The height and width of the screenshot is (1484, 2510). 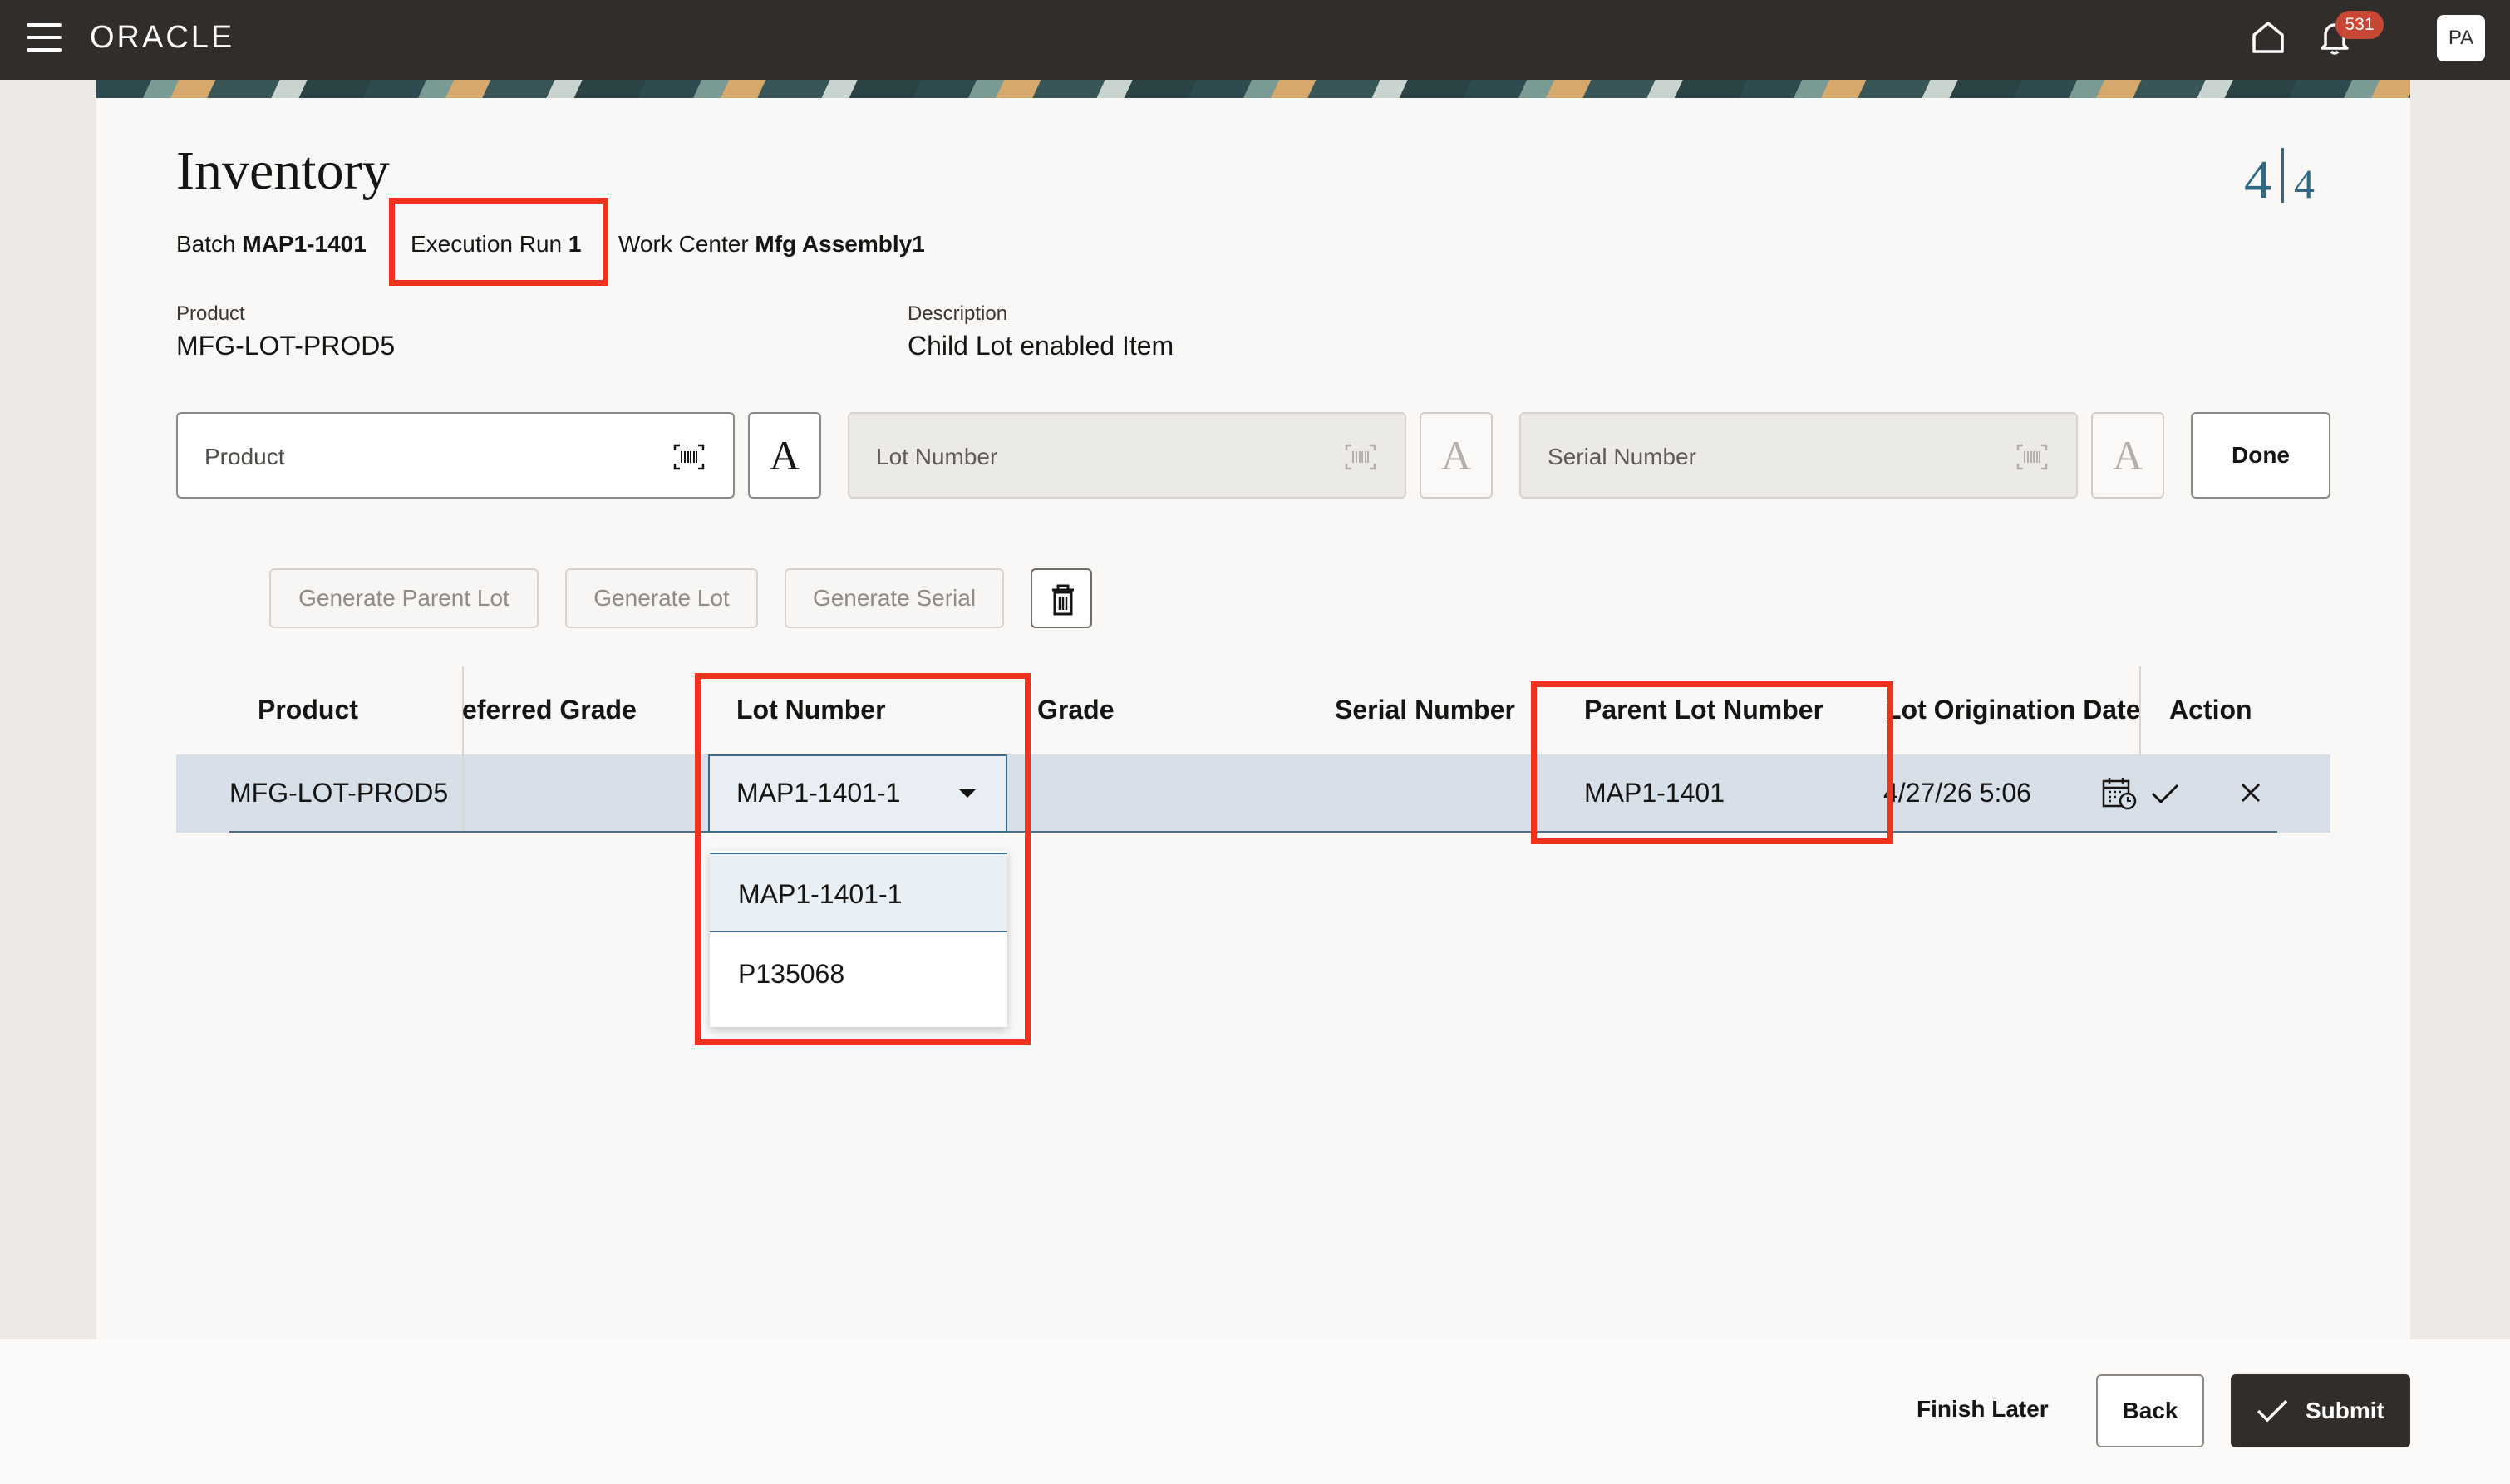 What do you see at coordinates (404, 598) in the screenshot?
I see `generate-parent-lot-button: Generate Parent Lot` at bounding box center [404, 598].